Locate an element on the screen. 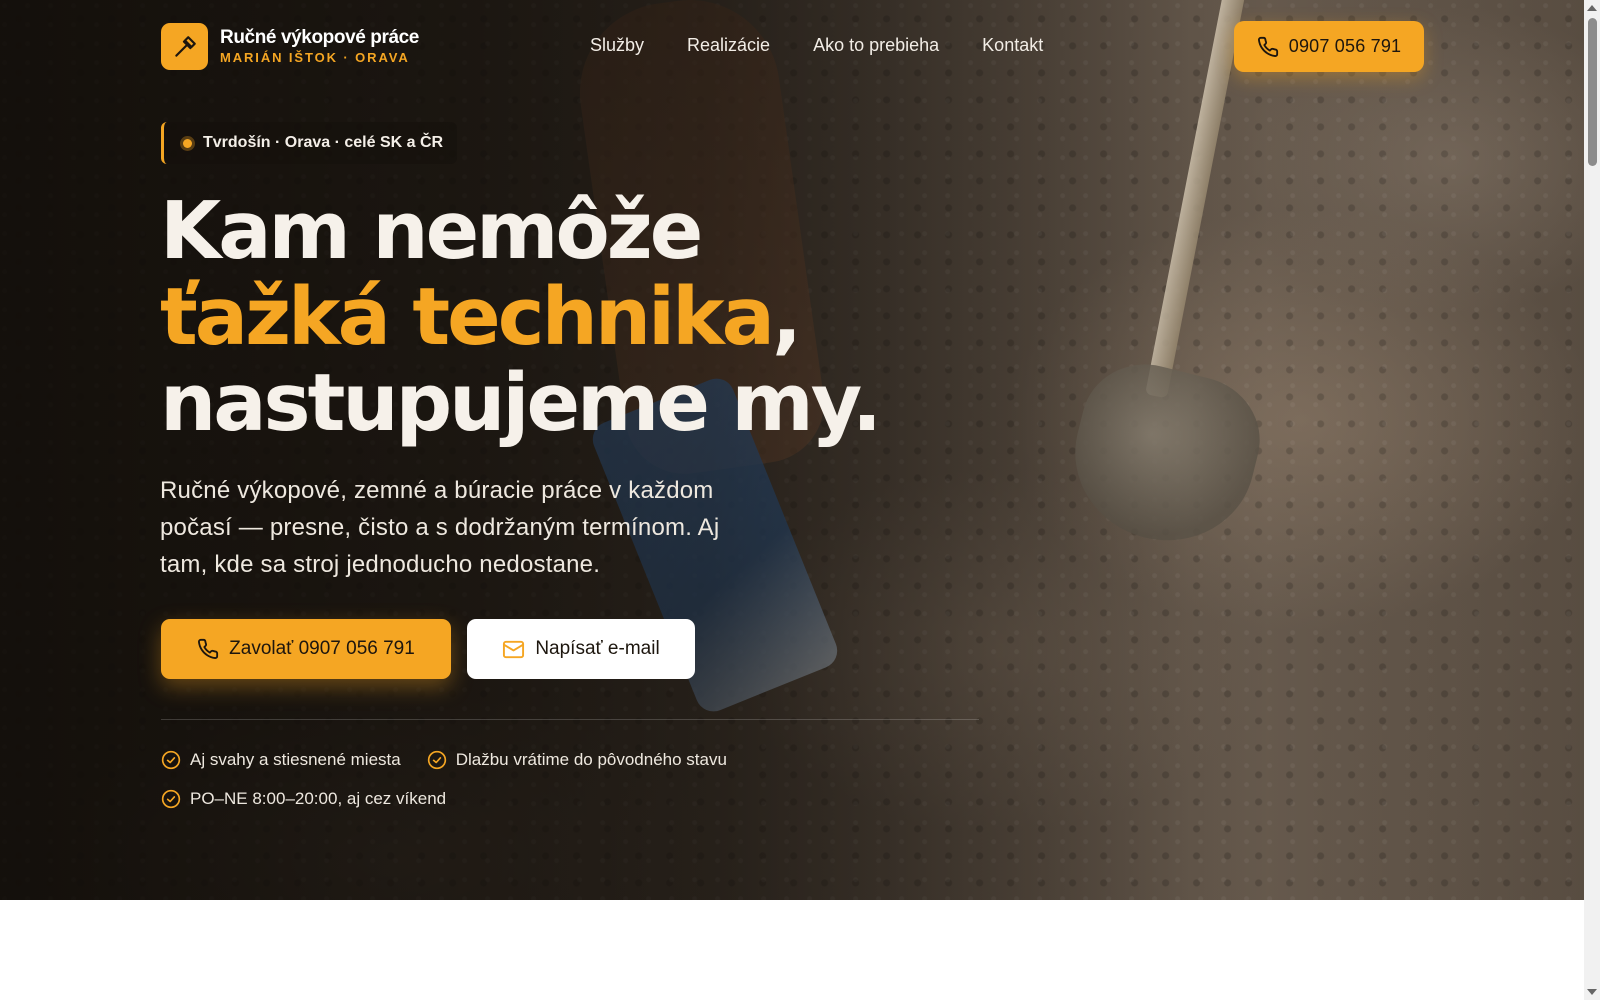 The image size is (1600, 1000). call-button: Zavolať 0907 056 791 is located at coordinates (306, 649).